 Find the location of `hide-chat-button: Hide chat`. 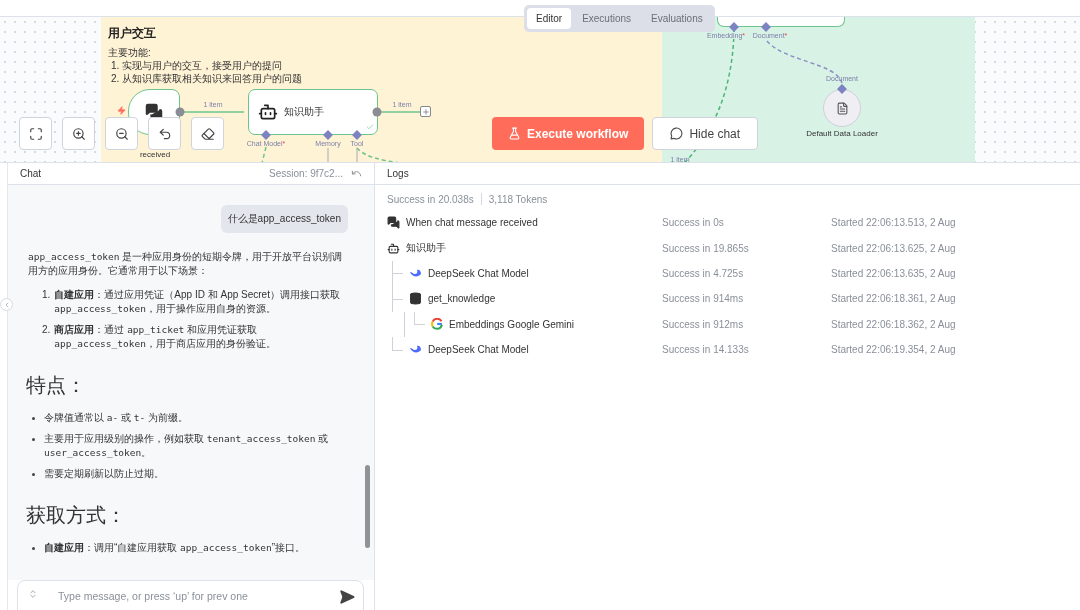

hide-chat-button: Hide chat is located at coordinates (705, 133).